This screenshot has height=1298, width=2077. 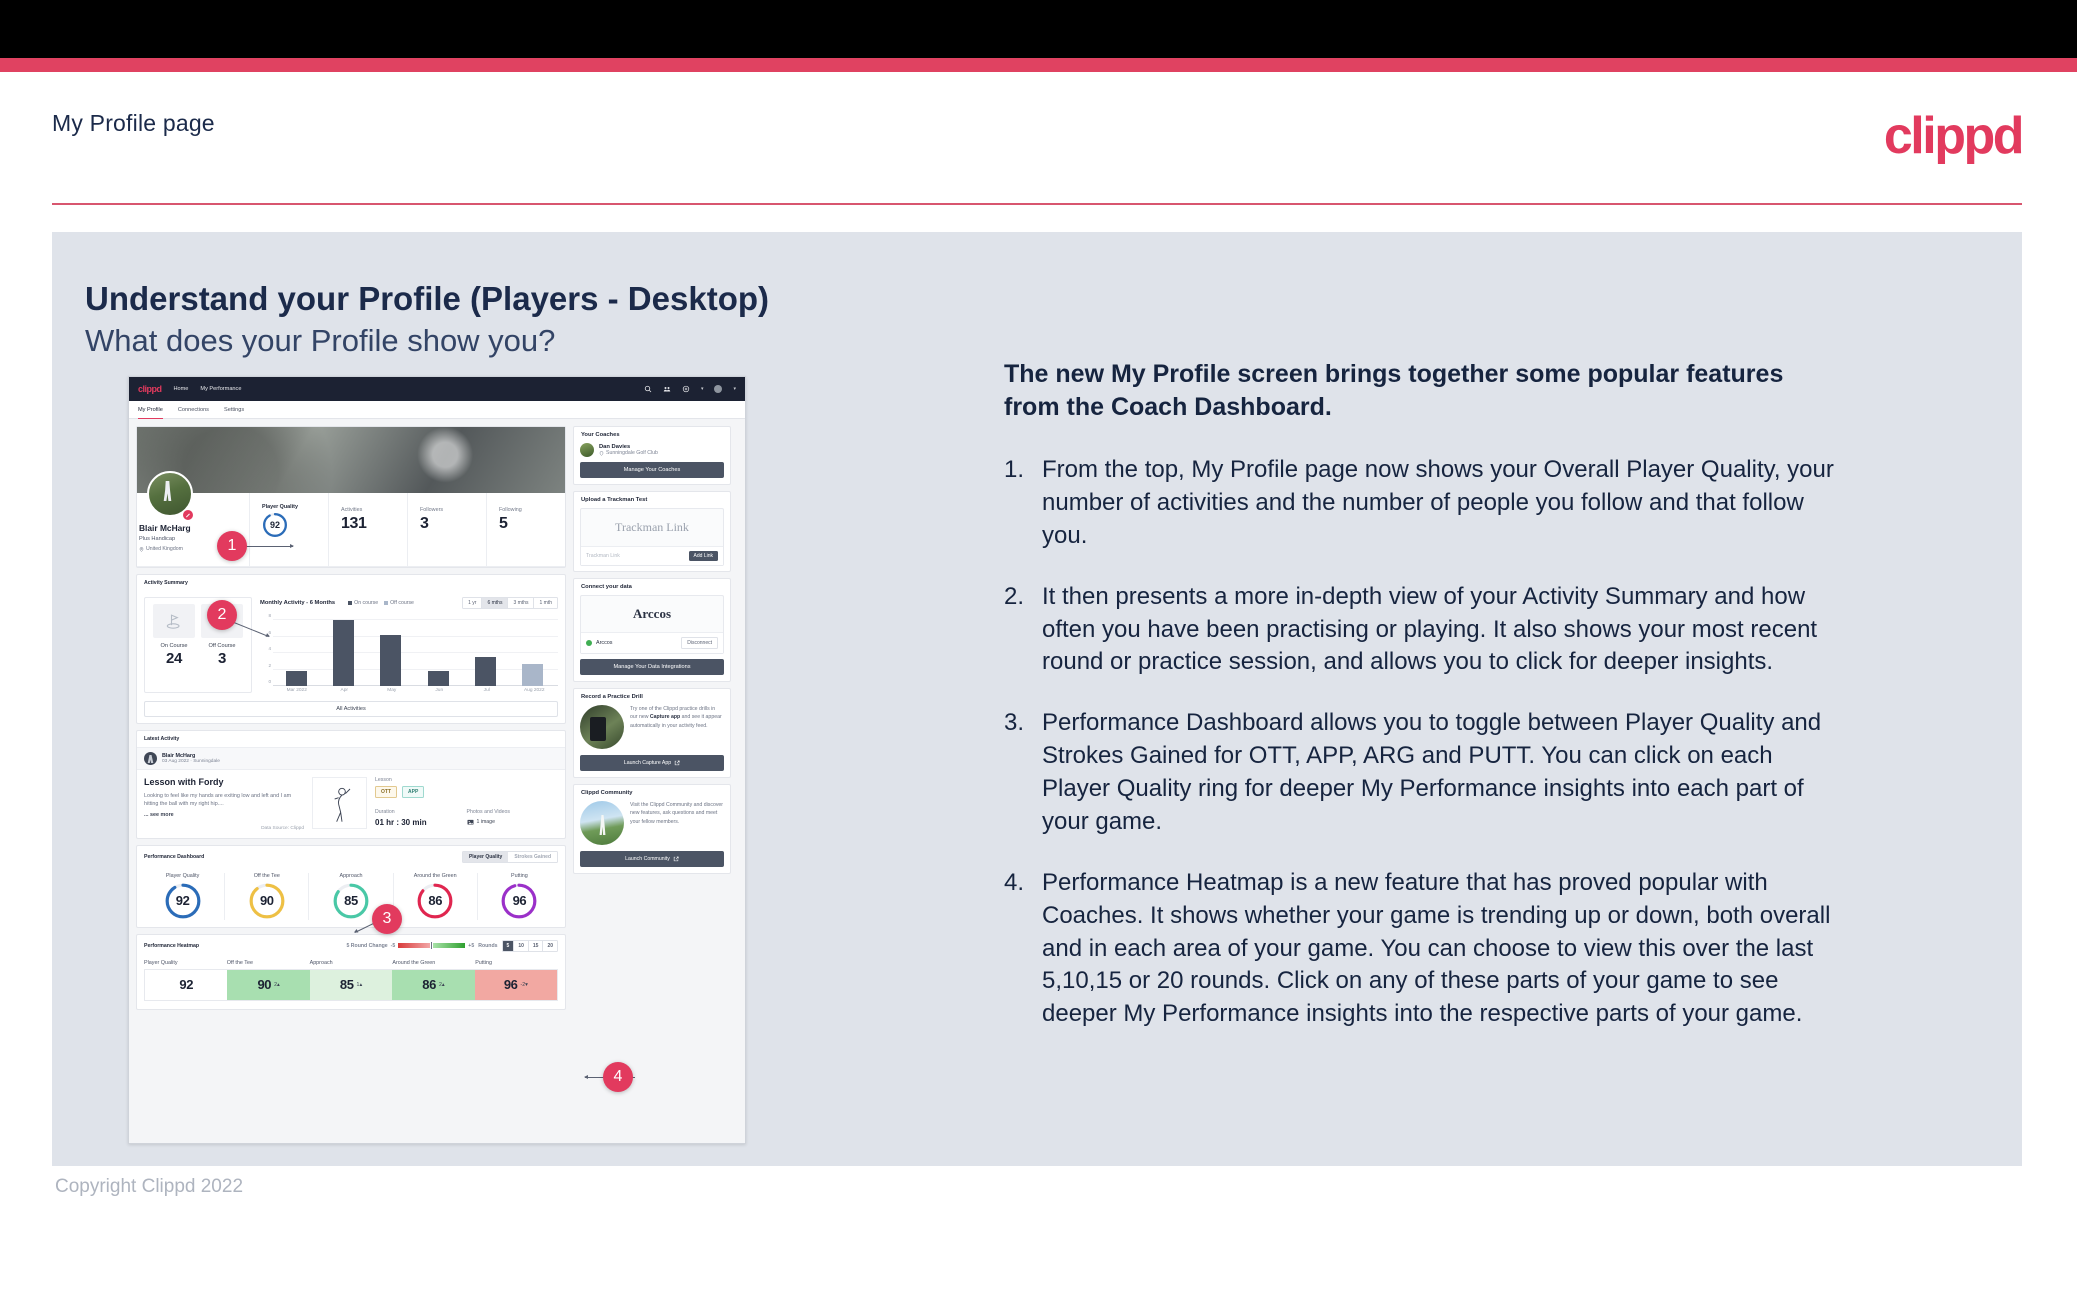 I want to click on ring-cell-around-the-green: Around the Green 86, so click(x=434, y=896).